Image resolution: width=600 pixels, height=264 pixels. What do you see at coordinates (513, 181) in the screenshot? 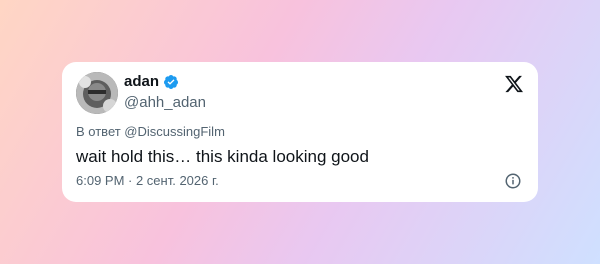
I see `info-icon` at bounding box center [513, 181].